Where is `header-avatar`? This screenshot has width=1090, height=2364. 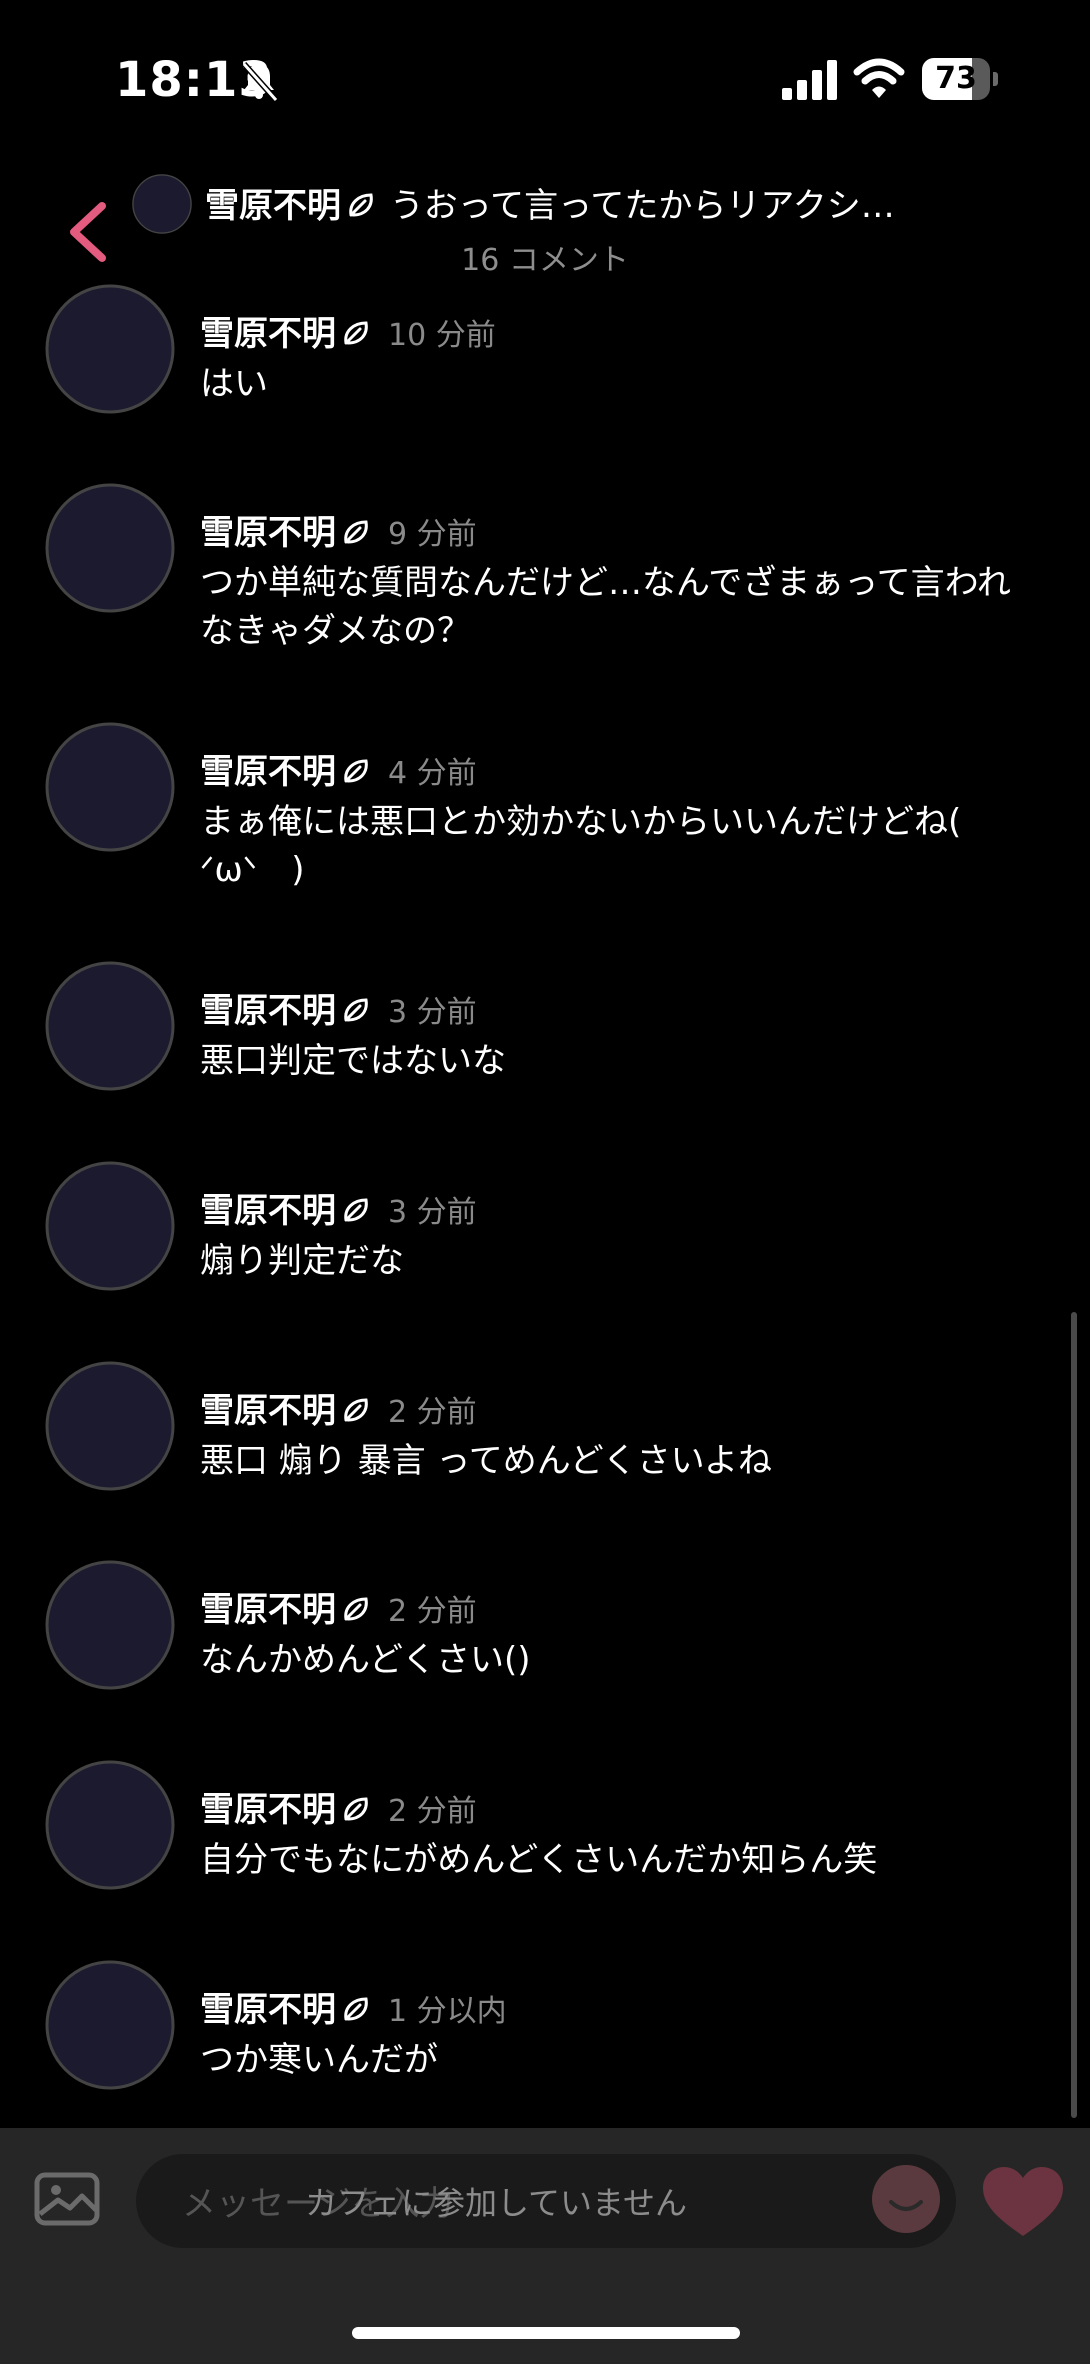 header-avatar is located at coordinates (162, 204).